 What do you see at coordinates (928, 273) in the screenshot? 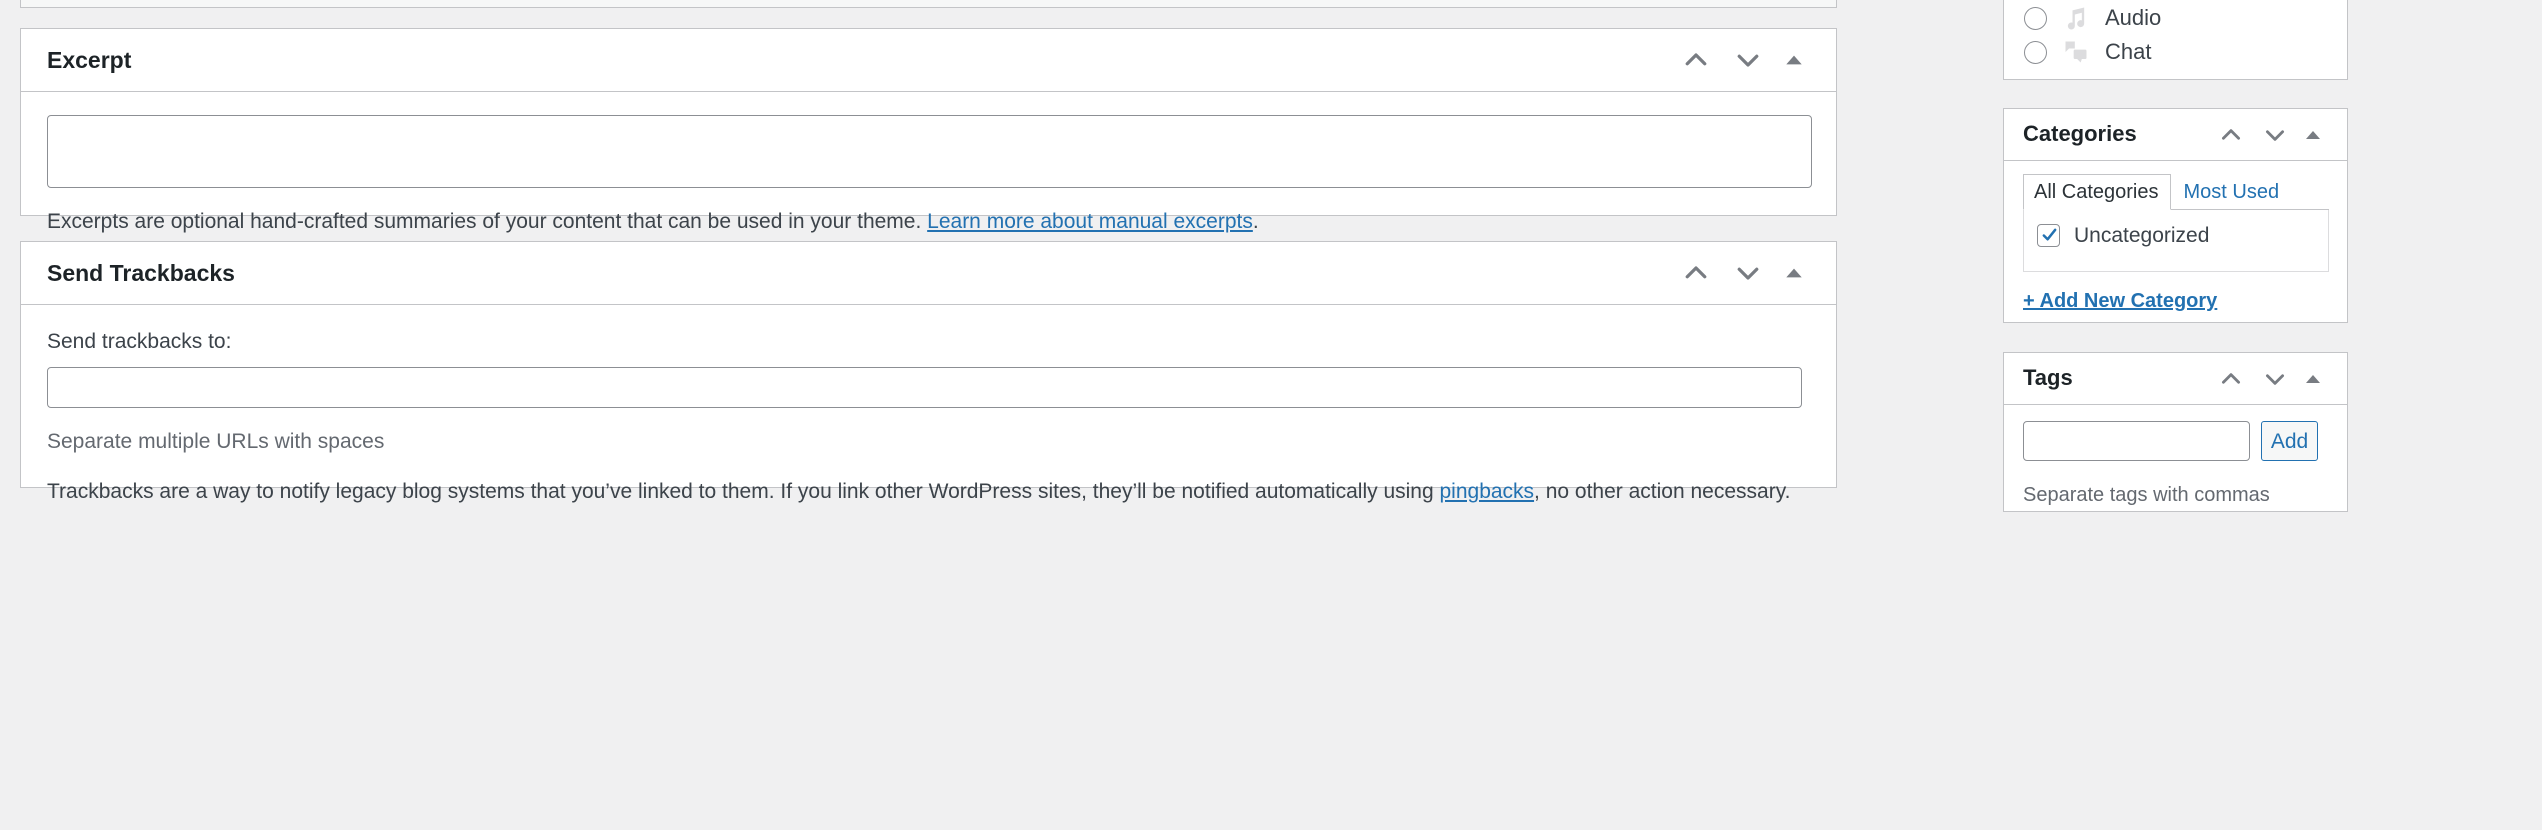
I see `send-trackbacks-panel-header: Send Trackbacks` at bounding box center [928, 273].